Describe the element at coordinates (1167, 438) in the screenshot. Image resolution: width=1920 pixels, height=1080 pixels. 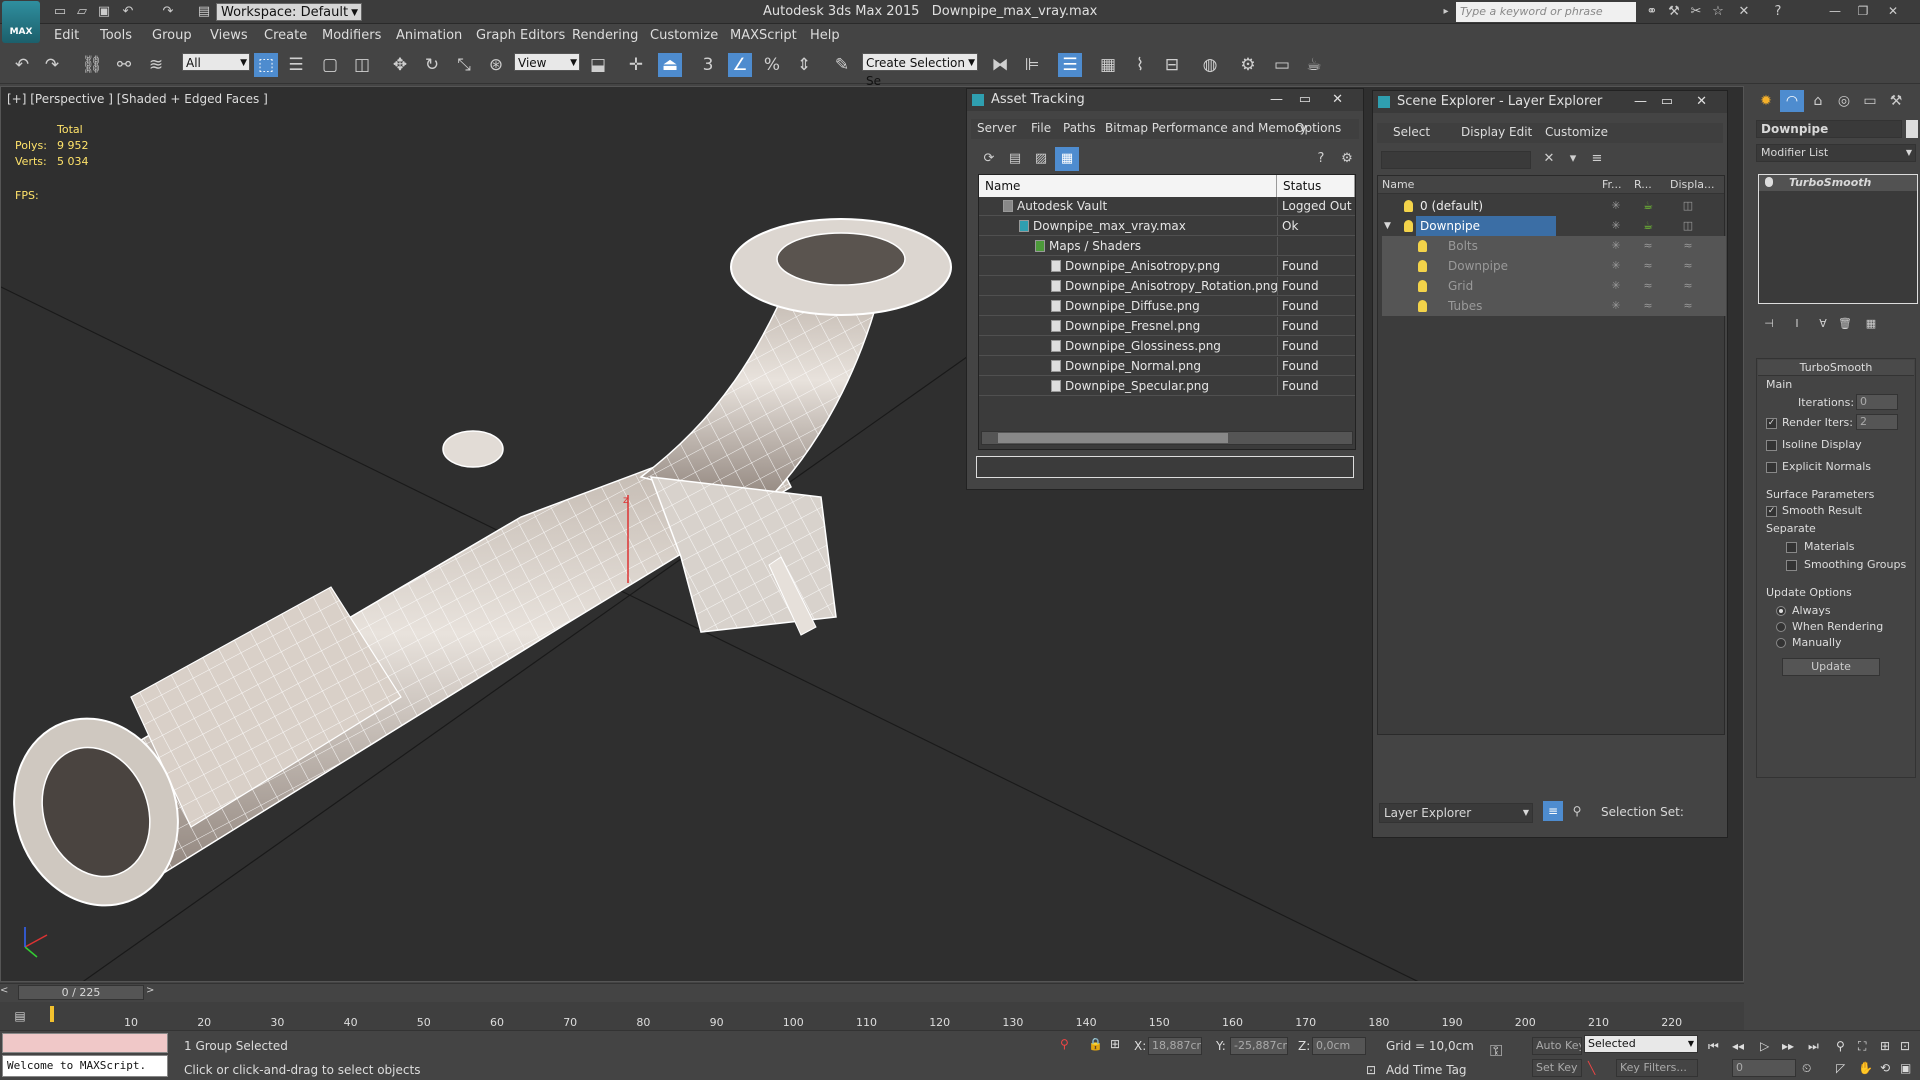
I see `horizontal-scrollbar` at that location.